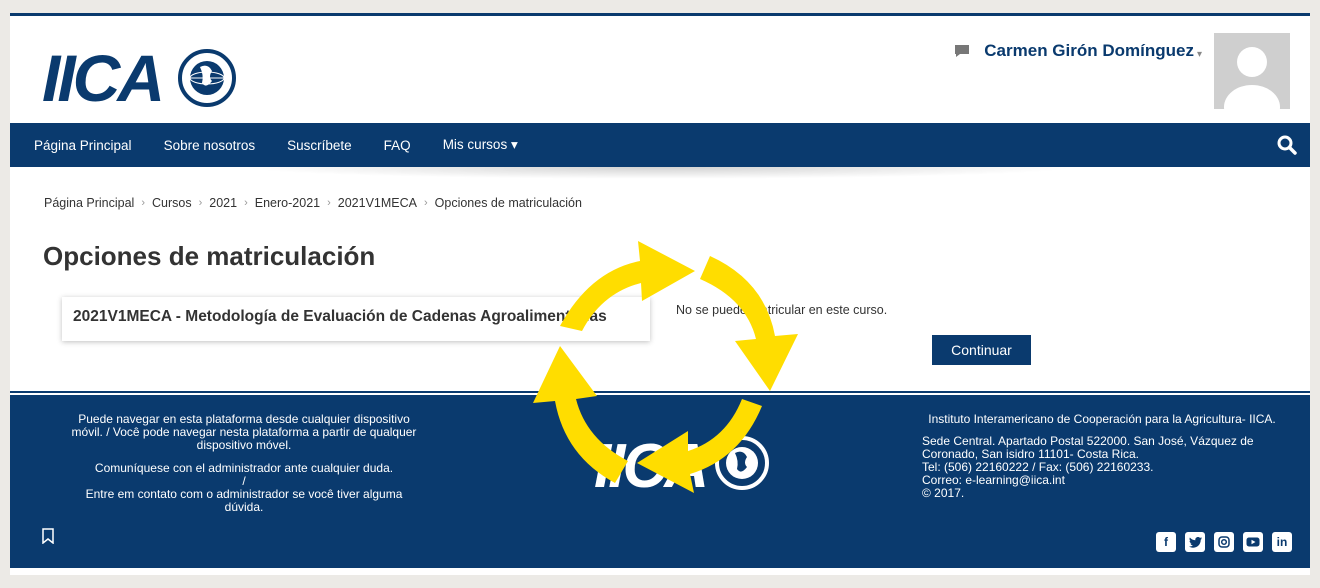 This screenshot has width=1320, height=588. I want to click on page-title: Opciones de matriculación, so click(209, 256).